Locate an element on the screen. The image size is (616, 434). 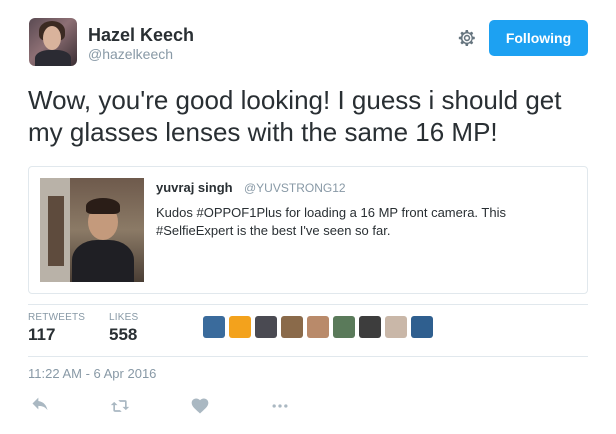
stats-bottom-divider is located at coordinates (308, 356).